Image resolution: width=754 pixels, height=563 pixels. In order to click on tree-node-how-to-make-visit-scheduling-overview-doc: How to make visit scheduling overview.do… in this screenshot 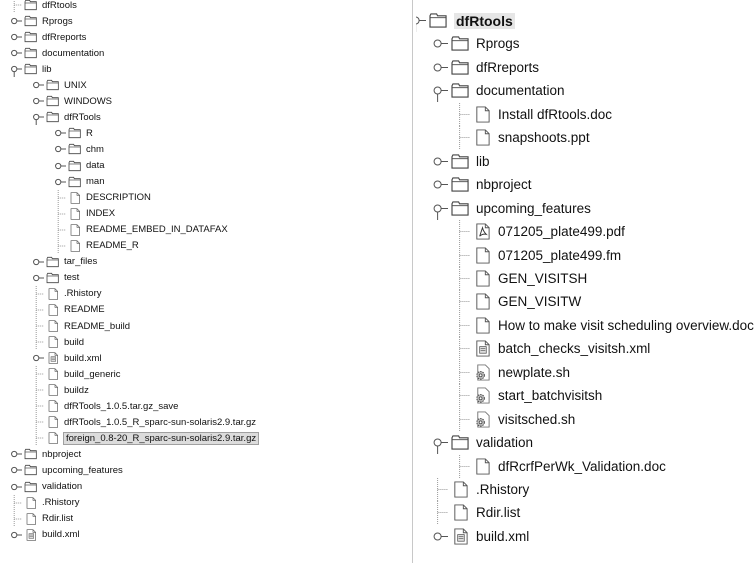, I will do `click(604, 325)`.